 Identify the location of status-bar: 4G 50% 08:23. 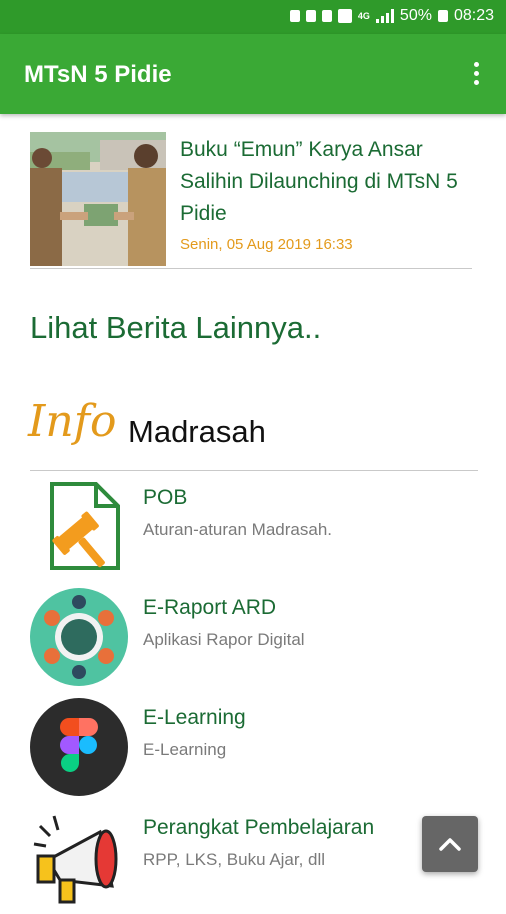
(253, 17).